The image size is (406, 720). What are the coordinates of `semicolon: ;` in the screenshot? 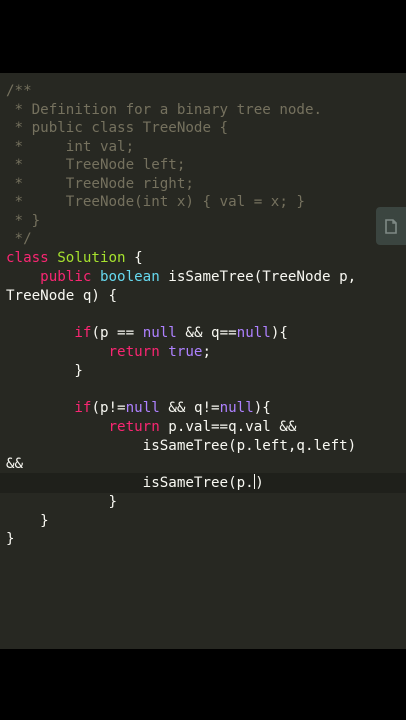 It's located at (207, 352).